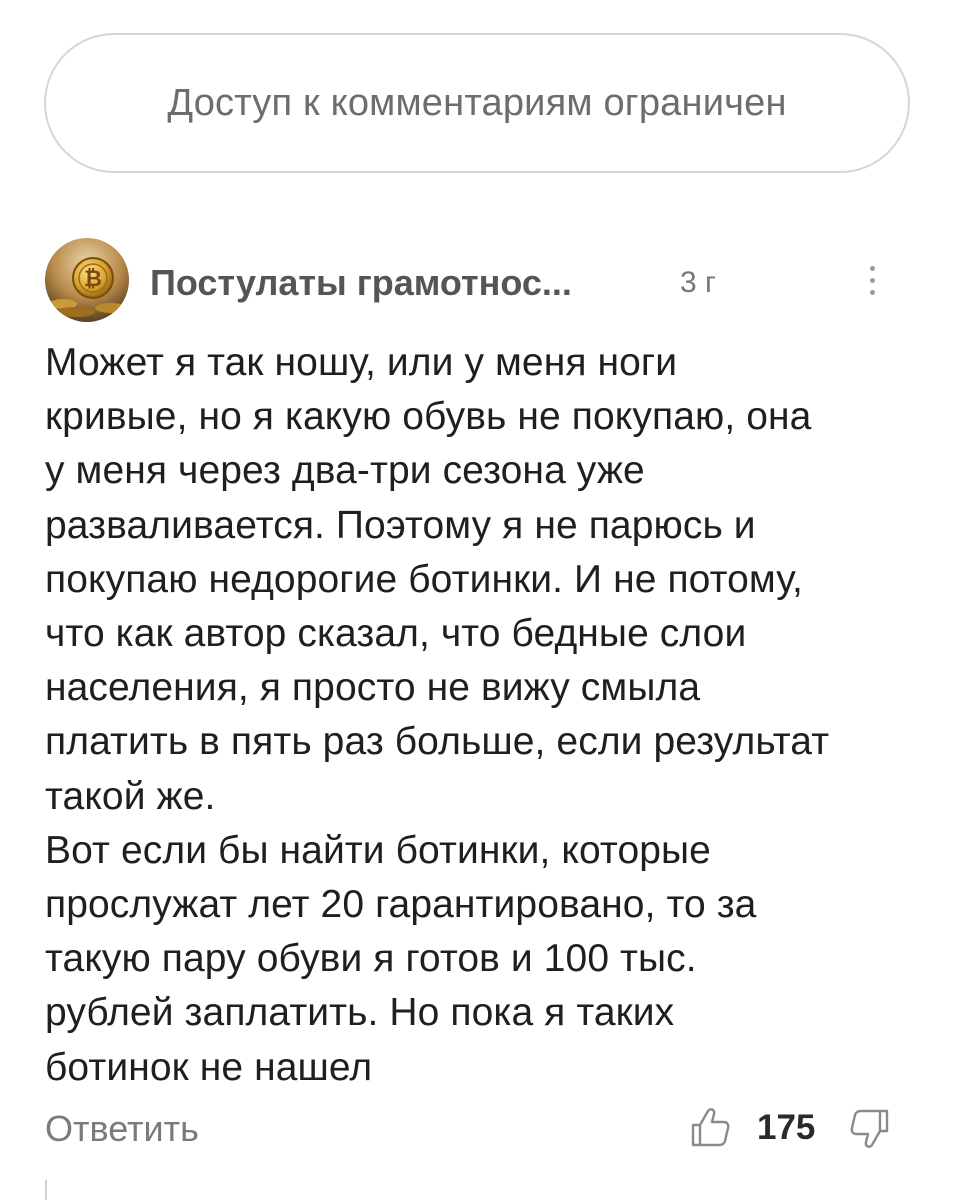 This screenshot has height=1200, width=957. What do you see at coordinates (698, 282) in the screenshot?
I see `comment-age: 3 г` at bounding box center [698, 282].